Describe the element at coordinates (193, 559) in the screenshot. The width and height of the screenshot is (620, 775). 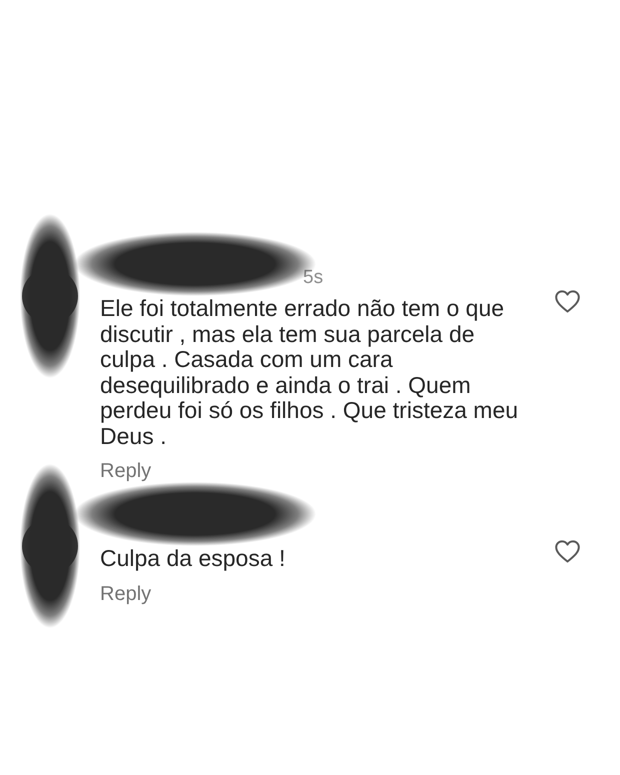
I see `comment-text: Culpa da esposa !` at that location.